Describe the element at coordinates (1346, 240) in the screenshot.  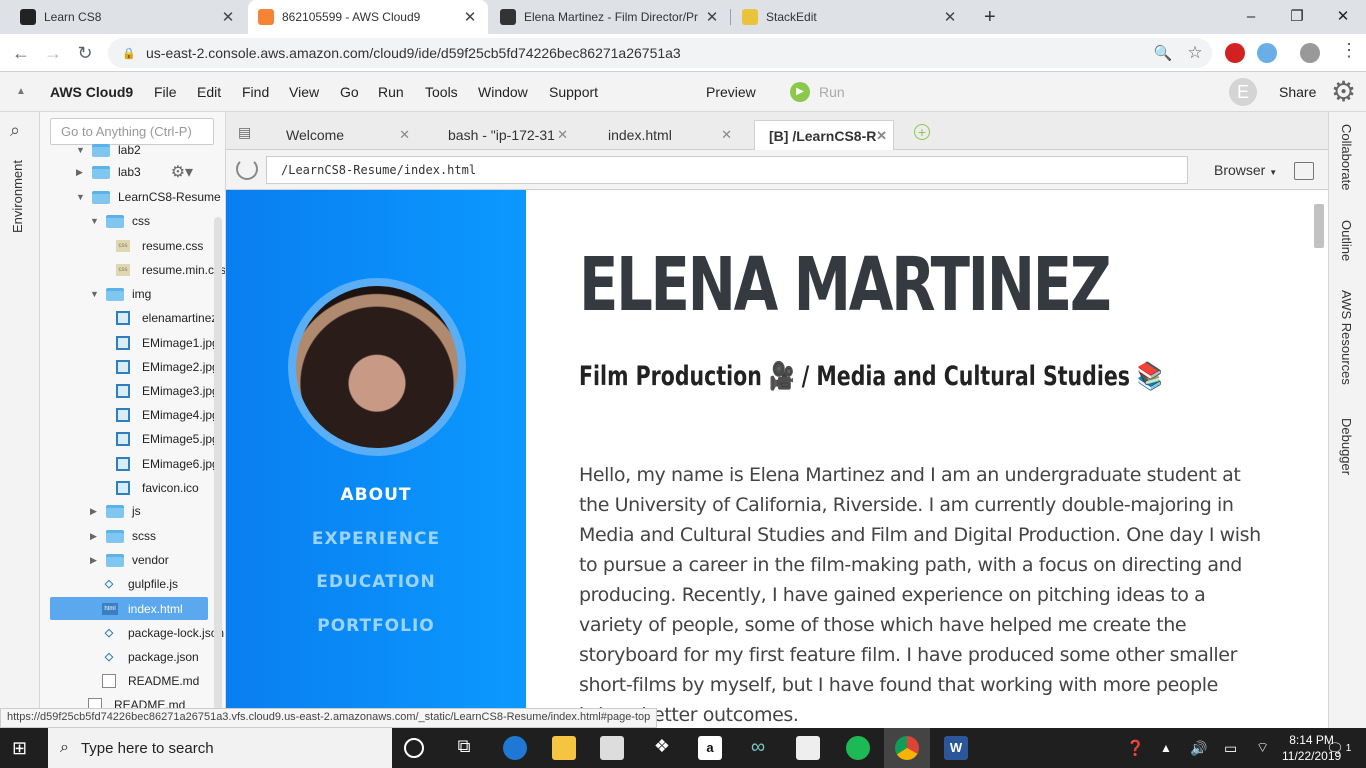
I see `outline-panel-tab: Outline` at that location.